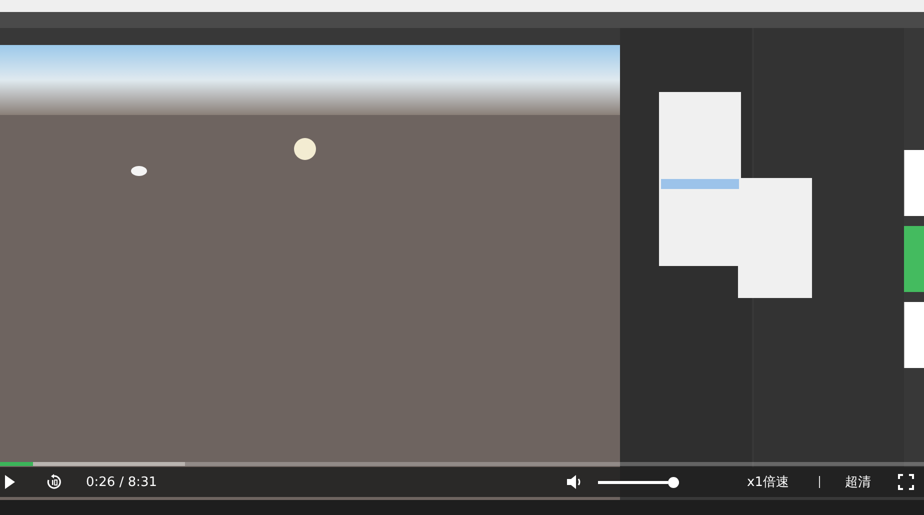  Describe the element at coordinates (462, 464) in the screenshot. I see `progress-bar` at that location.